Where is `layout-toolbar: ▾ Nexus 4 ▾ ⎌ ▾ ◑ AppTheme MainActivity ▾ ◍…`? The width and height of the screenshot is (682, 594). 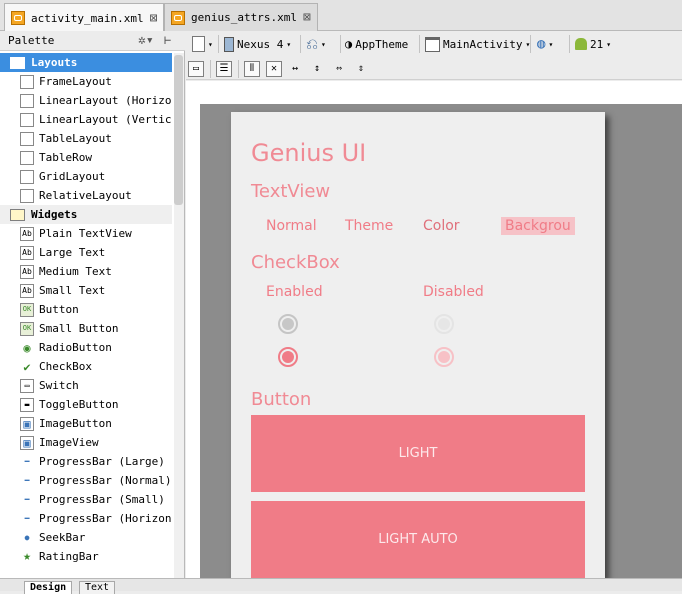
layout-toolbar: ▾ Nexus 4 ▾ ⎌ ▾ ◑ AppTheme MainActivity ▾ ◍… is located at coordinates (434, 44).